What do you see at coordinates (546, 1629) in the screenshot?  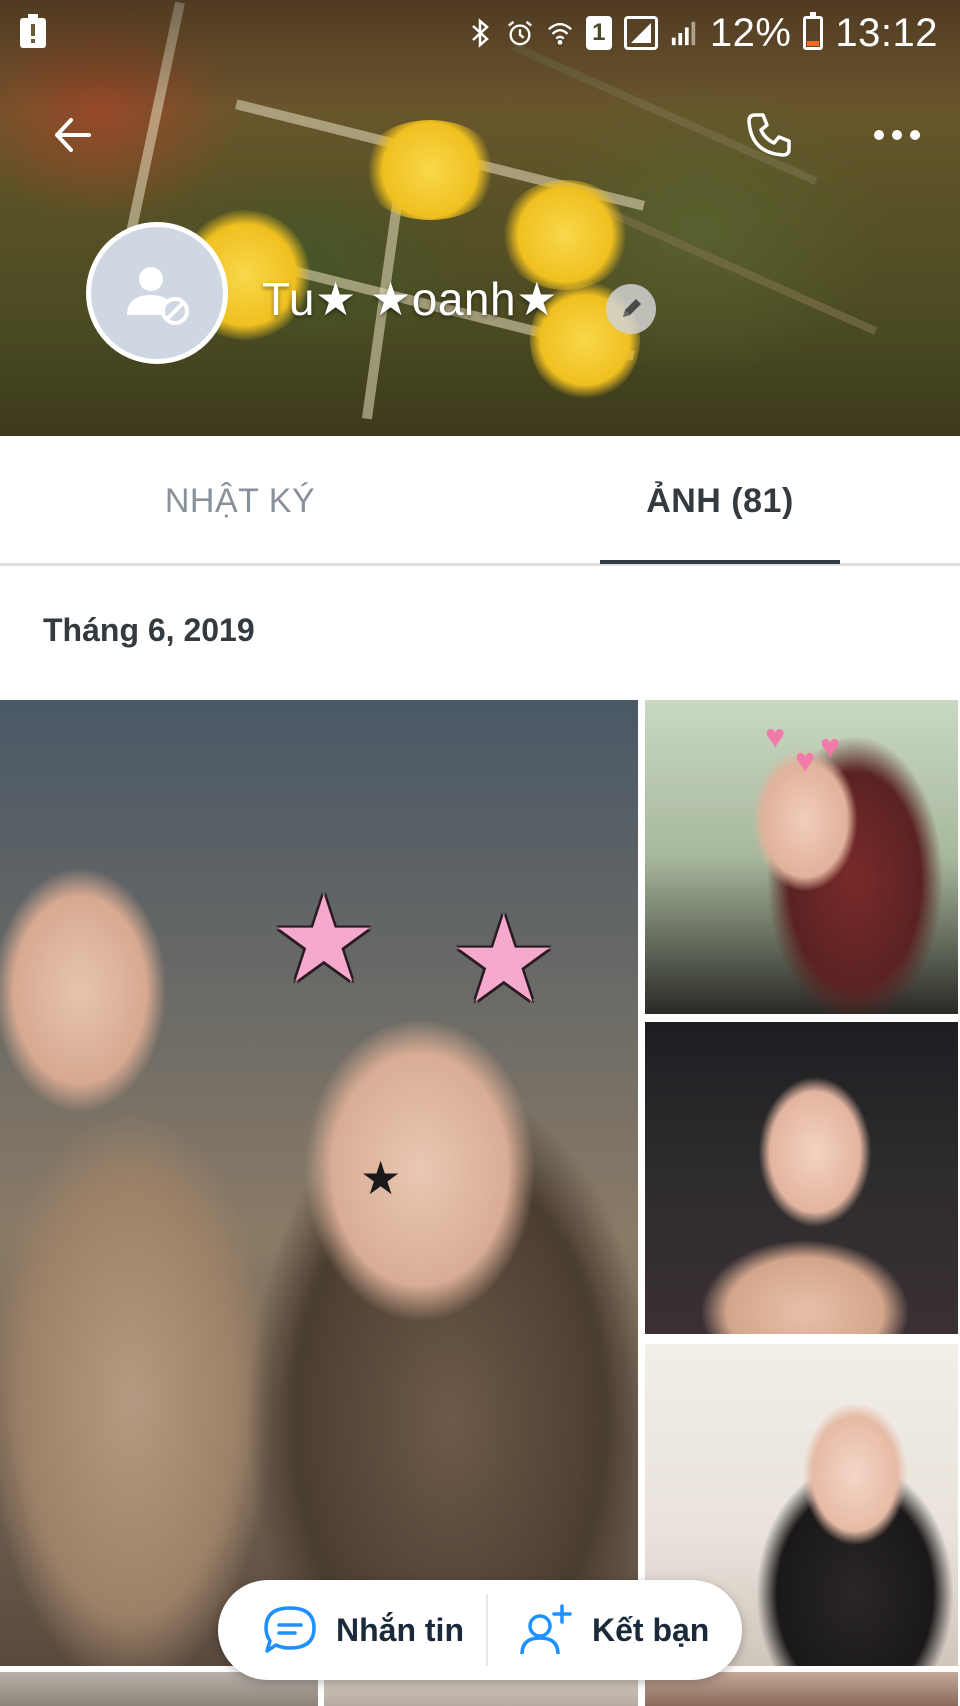 I see `add-user-icon` at bounding box center [546, 1629].